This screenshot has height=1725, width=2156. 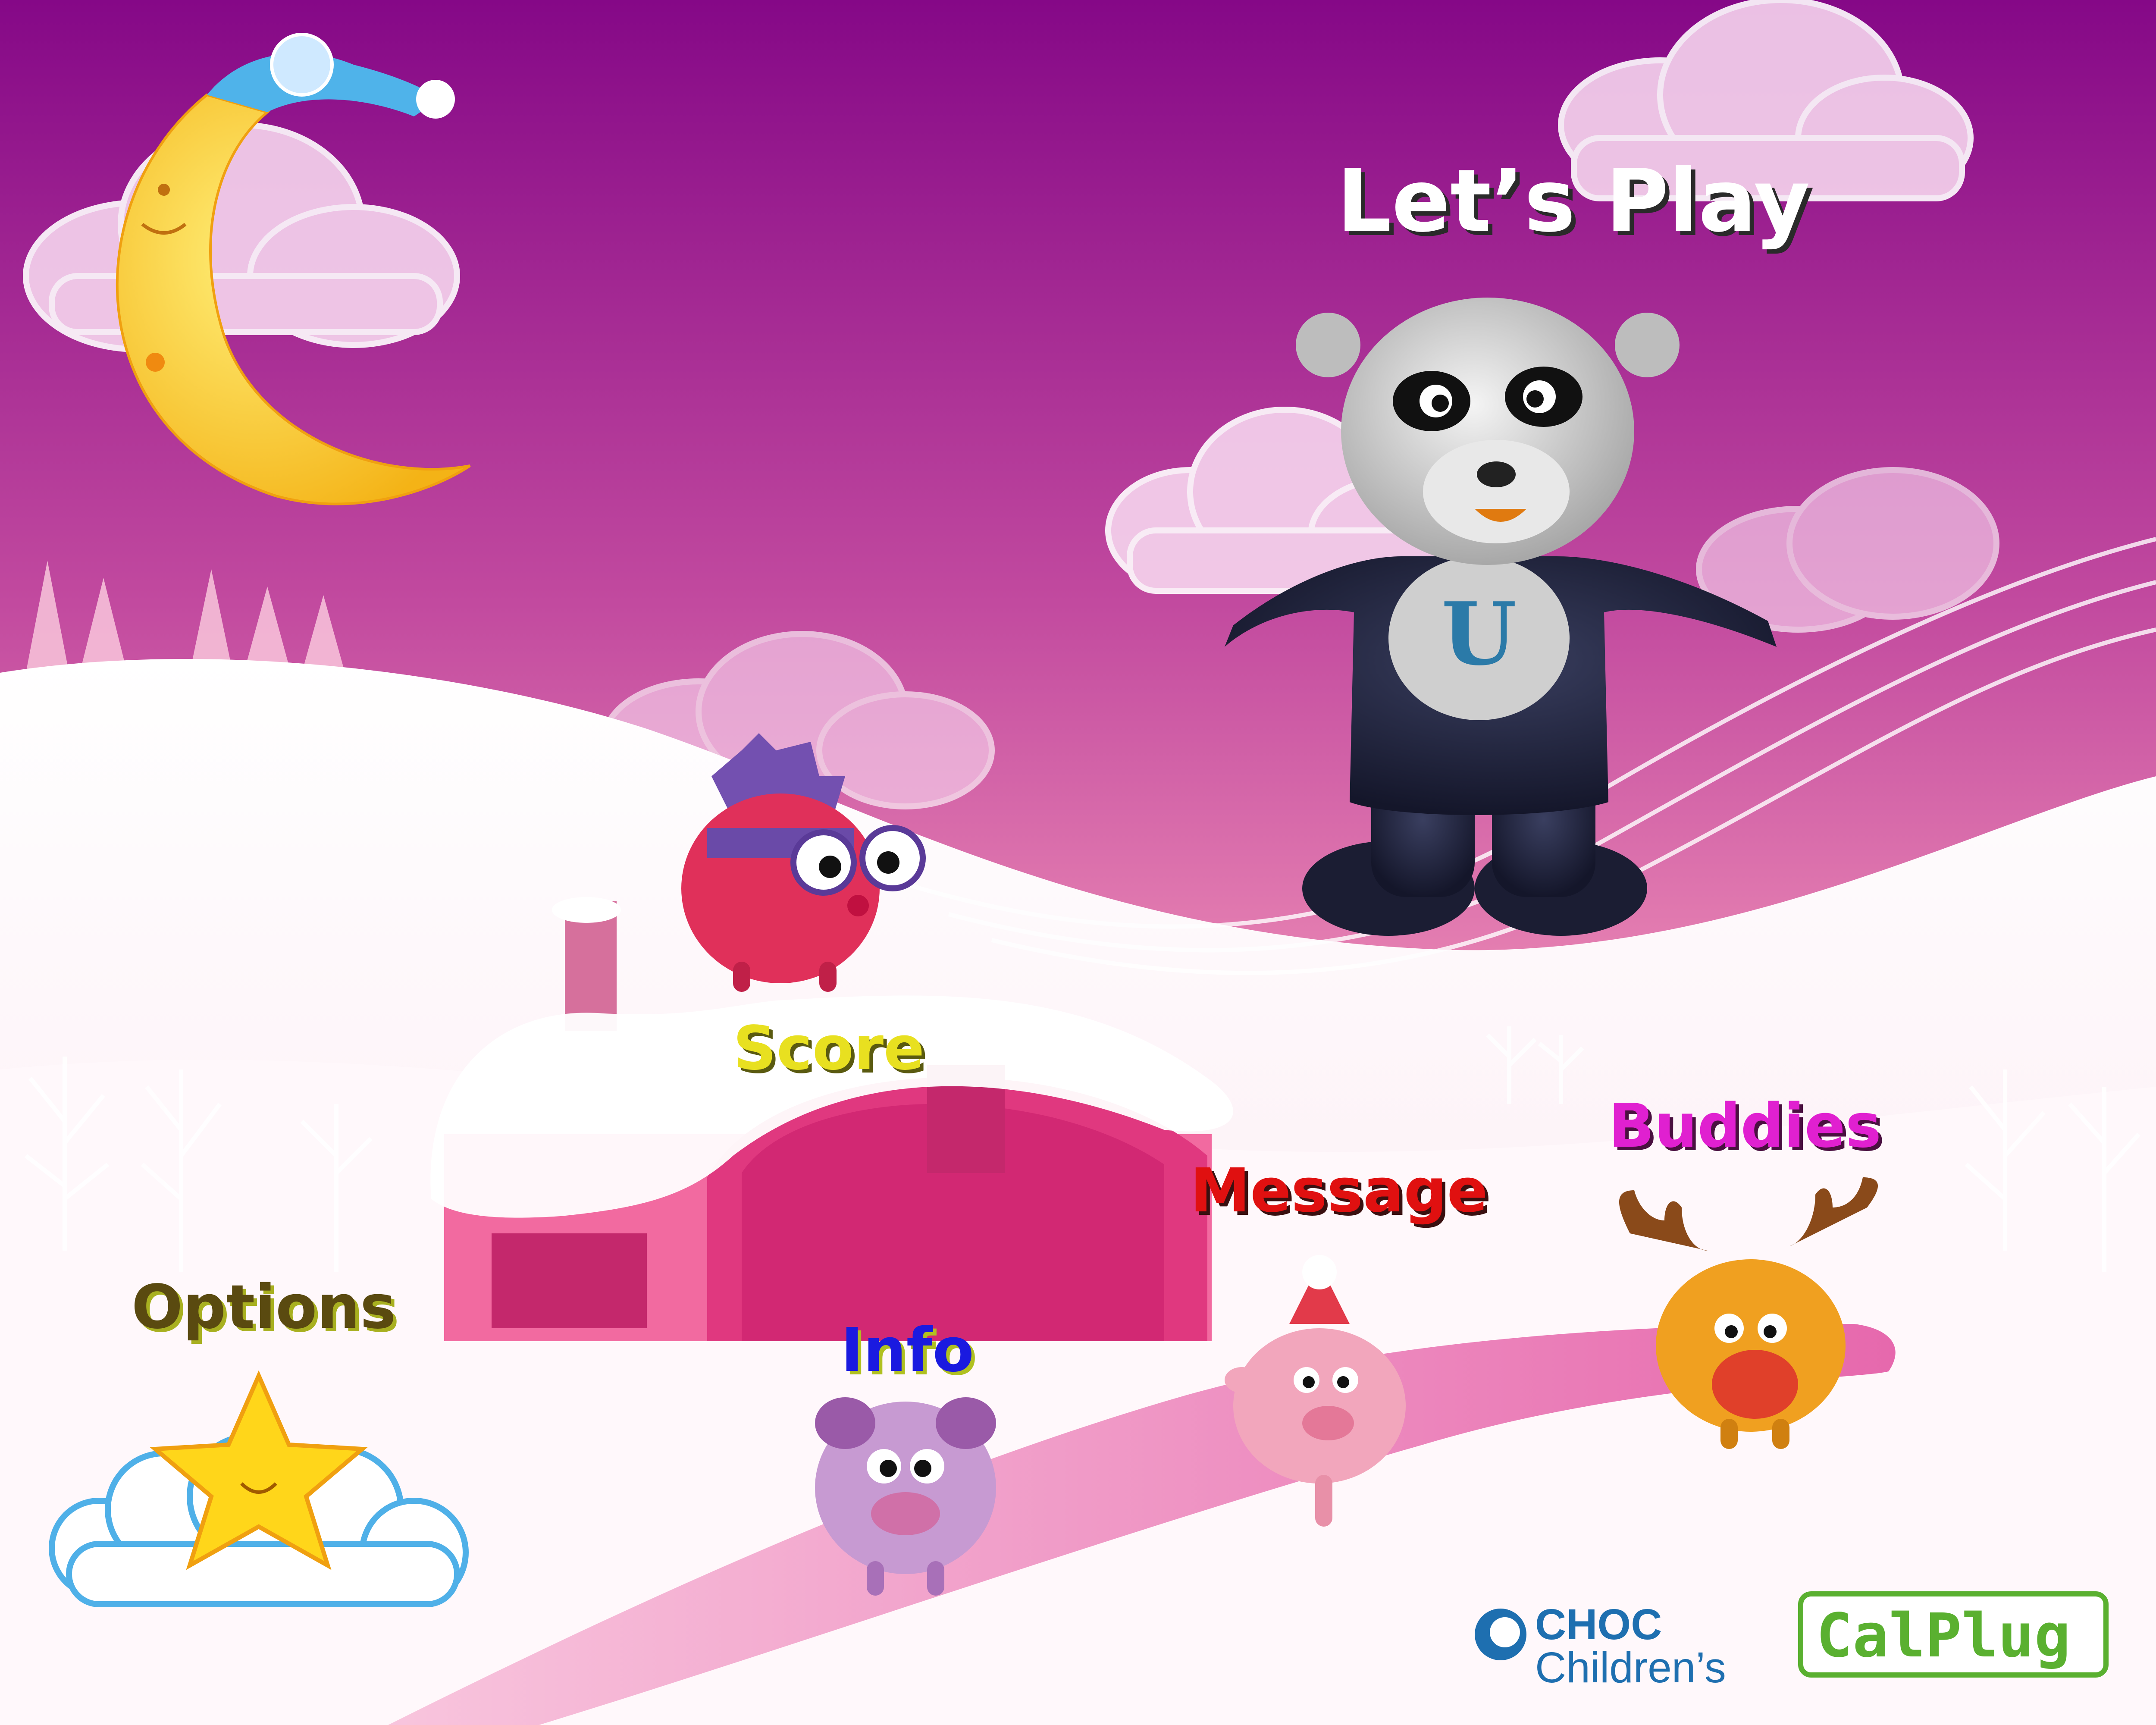 What do you see at coordinates (1630, 1668) in the screenshot?
I see `childrens-logo-text: Children’s` at bounding box center [1630, 1668].